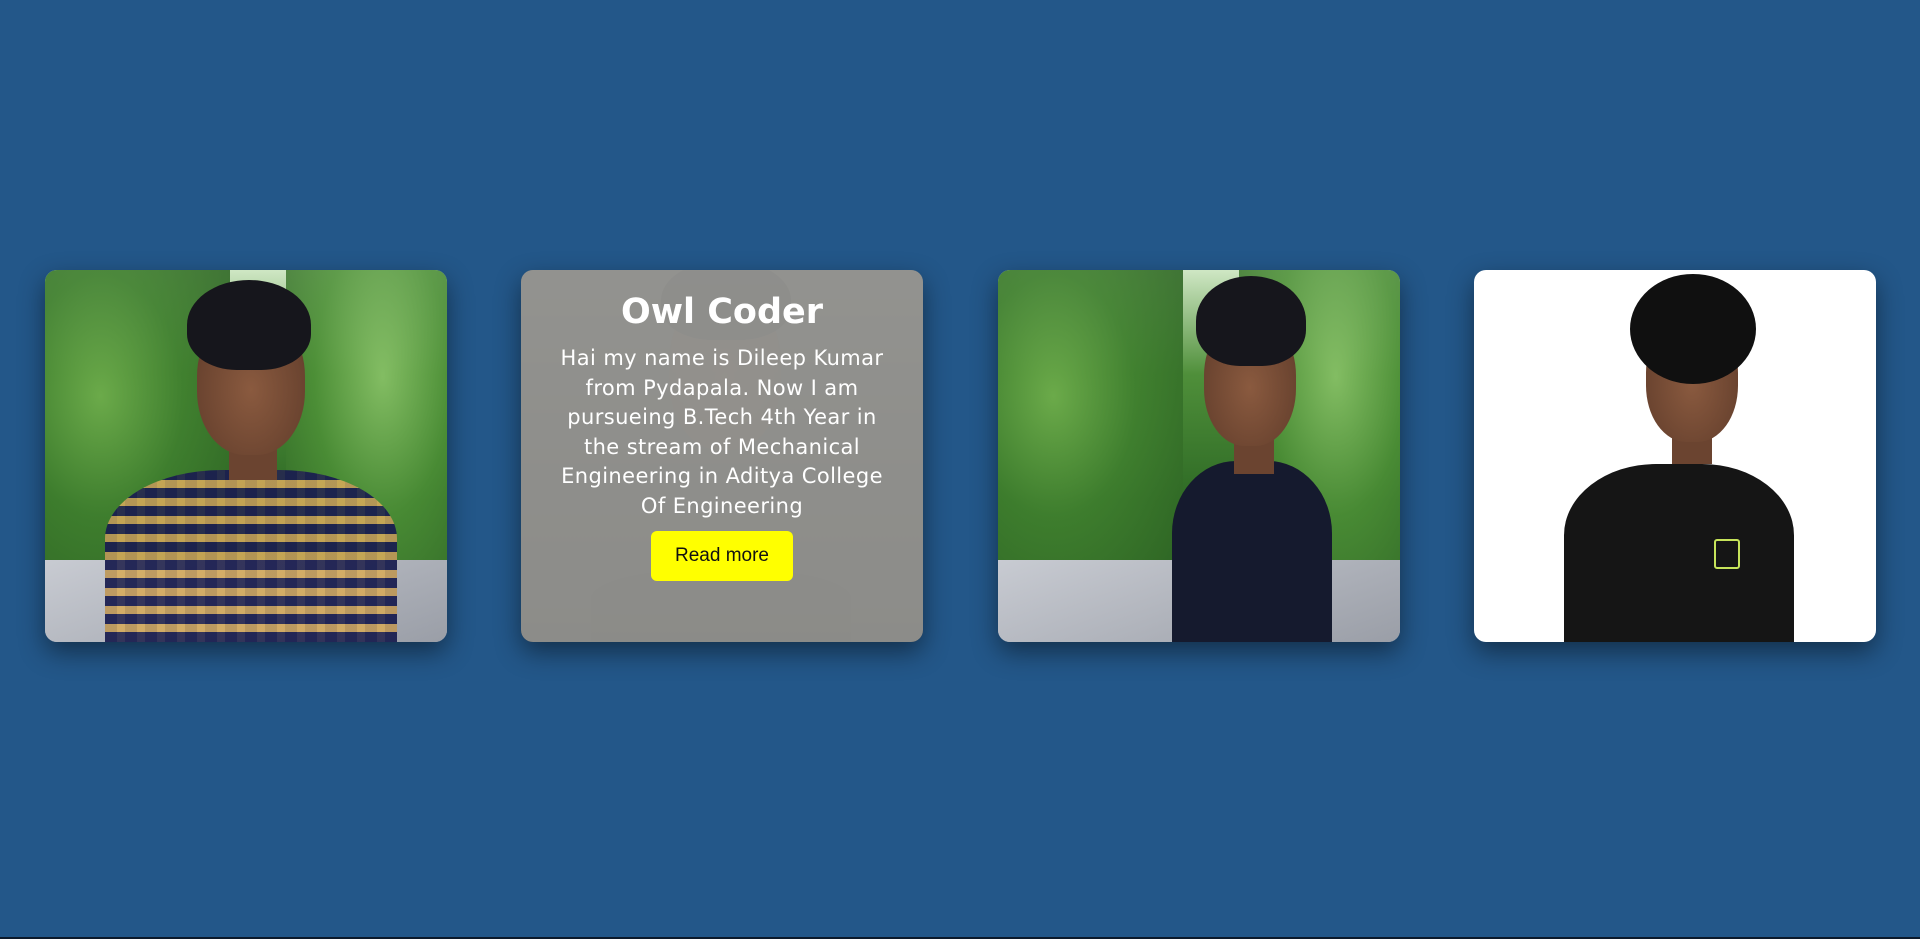 The height and width of the screenshot is (939, 1920). I want to click on card-title: Owl Coder, so click(722, 312).